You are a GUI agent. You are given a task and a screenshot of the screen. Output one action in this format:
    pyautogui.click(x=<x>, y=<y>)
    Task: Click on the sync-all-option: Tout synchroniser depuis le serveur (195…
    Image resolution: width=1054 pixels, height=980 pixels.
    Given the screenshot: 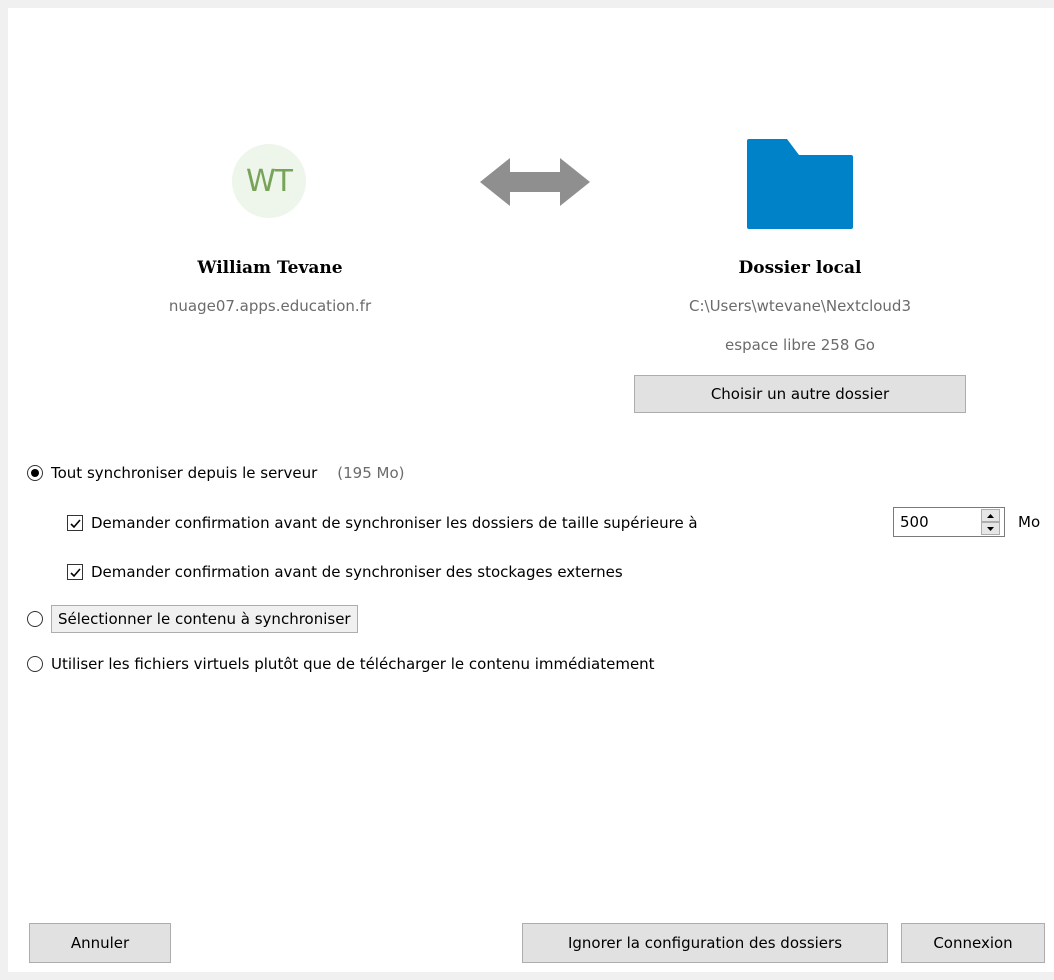 What is the action you would take?
    pyautogui.click(x=215, y=473)
    